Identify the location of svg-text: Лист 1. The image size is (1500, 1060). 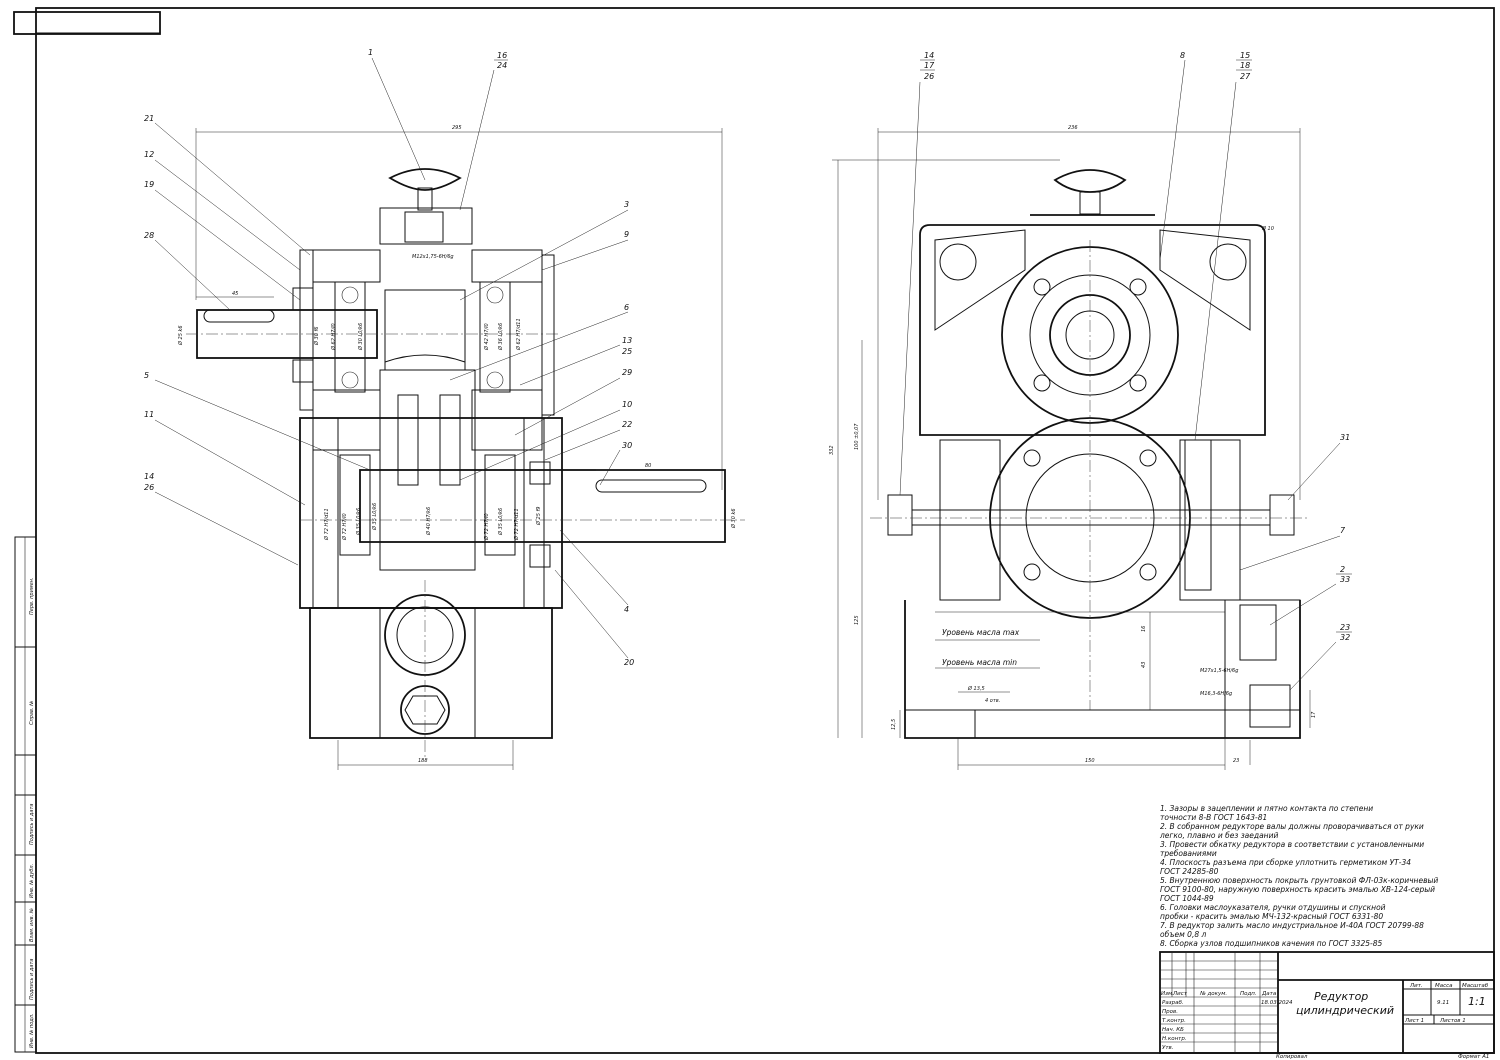
(1414, 1021).